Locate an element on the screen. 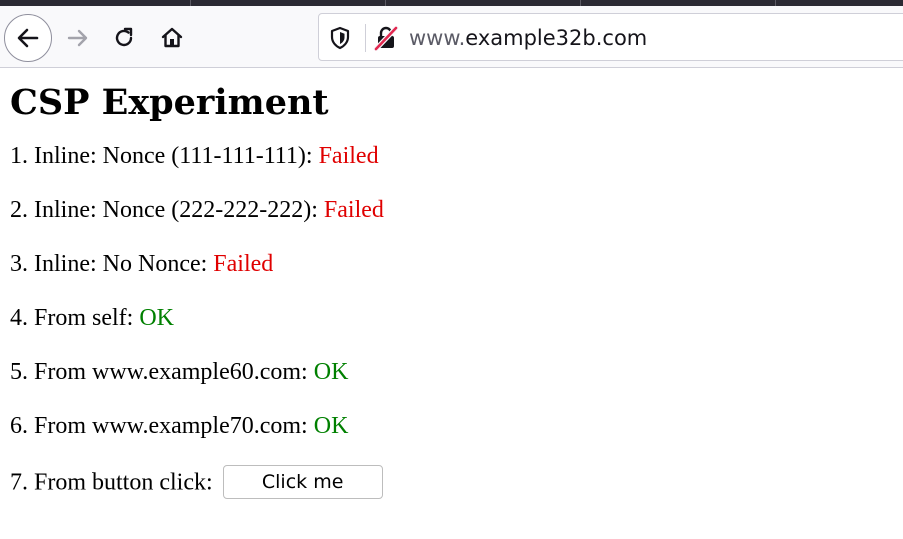 Image resolution: width=903 pixels, height=539 pixels. result-row-4: 4. From self: OK is located at coordinates (452, 318).